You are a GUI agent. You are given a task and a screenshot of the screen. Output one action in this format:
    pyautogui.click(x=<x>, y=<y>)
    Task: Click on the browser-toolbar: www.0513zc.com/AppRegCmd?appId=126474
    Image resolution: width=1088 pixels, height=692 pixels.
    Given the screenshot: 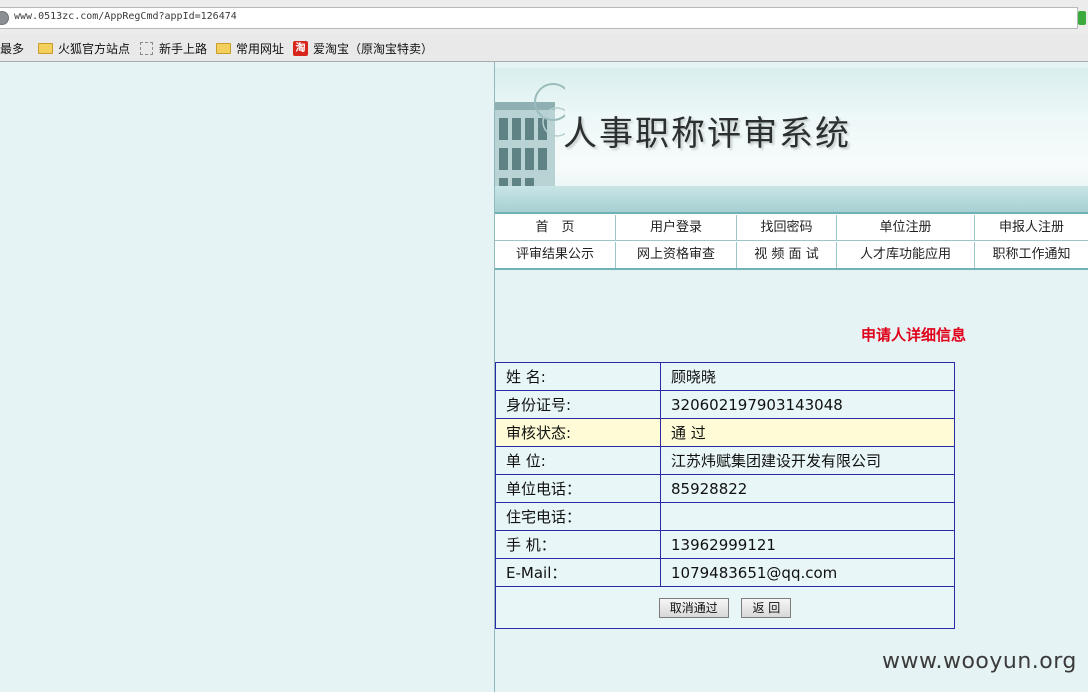 What is the action you would take?
    pyautogui.click(x=544, y=17)
    